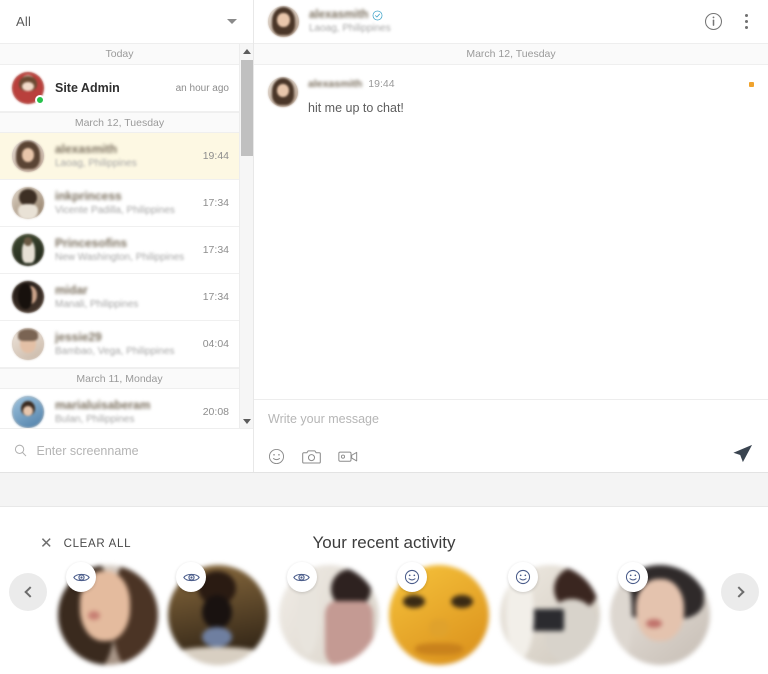 The image size is (768, 674). I want to click on list-item: jessie29 Bambao, Vega, Philippines 04:04, so click(119, 344).